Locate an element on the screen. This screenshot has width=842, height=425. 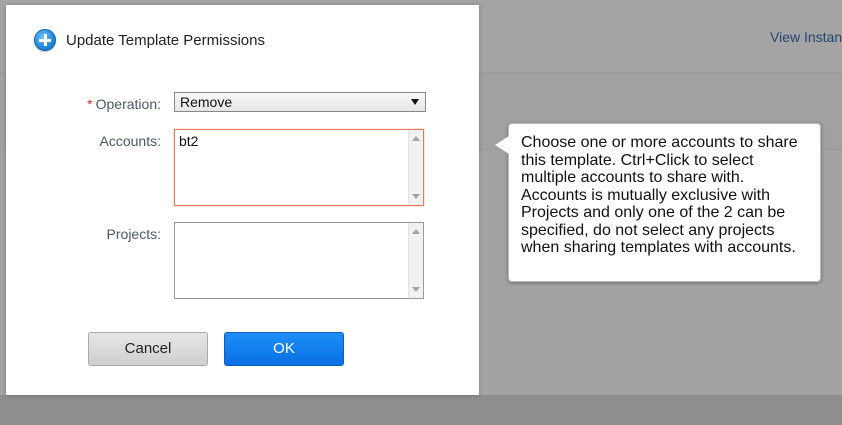
required-mark: * is located at coordinates (90, 104).